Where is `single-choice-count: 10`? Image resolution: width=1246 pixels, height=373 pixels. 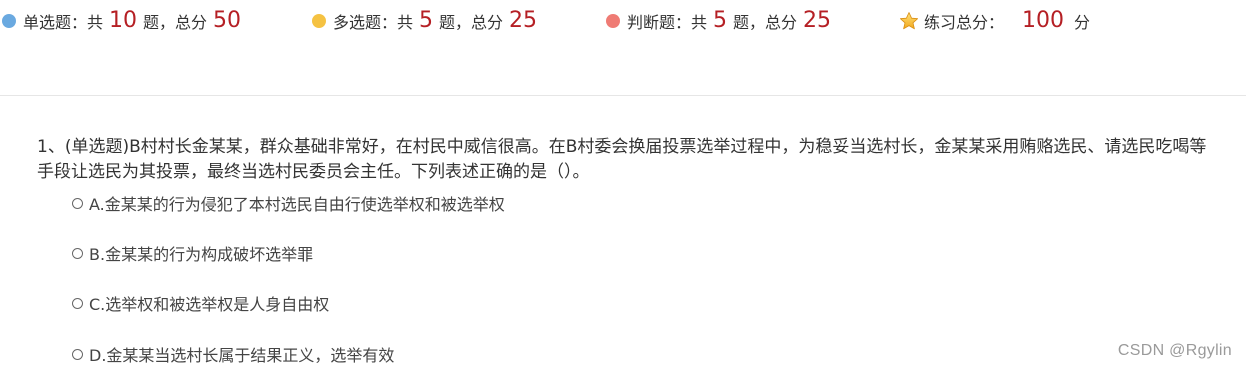 single-choice-count: 10 is located at coordinates (123, 20).